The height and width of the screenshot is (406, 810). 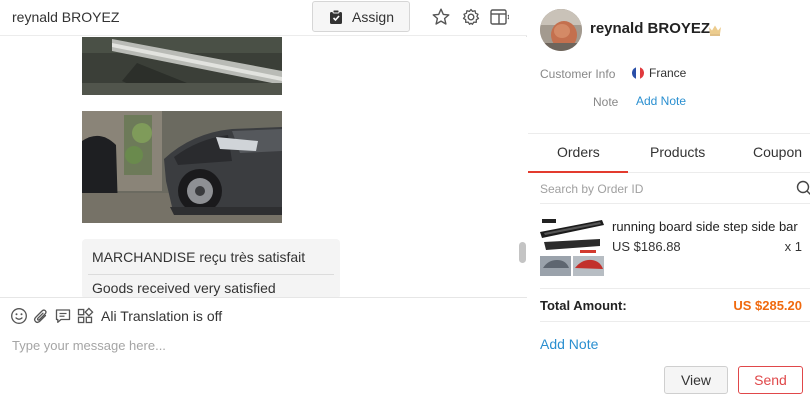 What do you see at coordinates (777, 152) in the screenshot?
I see `tab-coupon: Coupon` at bounding box center [777, 152].